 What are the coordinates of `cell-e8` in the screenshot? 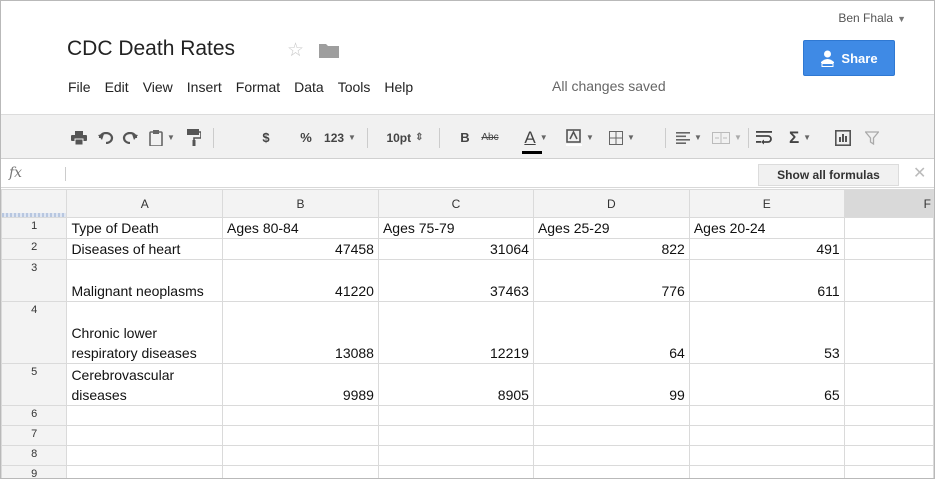 It's located at (766, 455).